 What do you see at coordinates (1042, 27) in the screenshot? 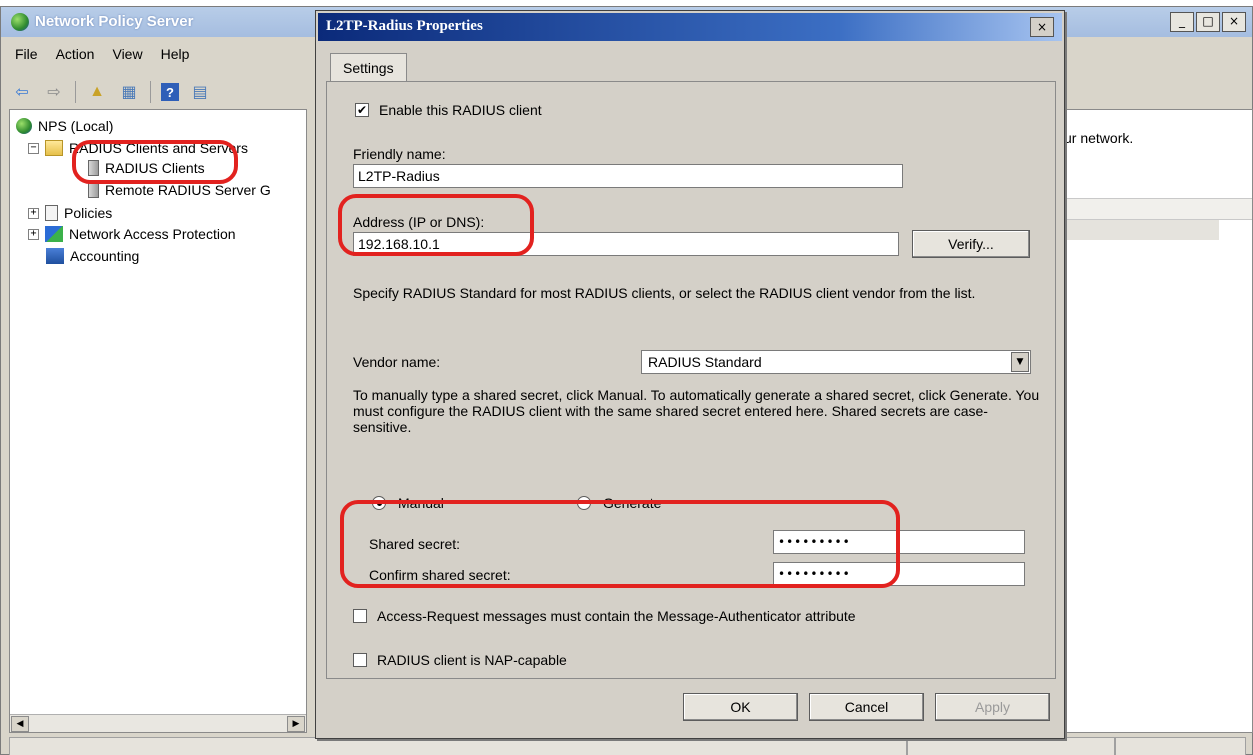
I see `dialog-close-button: ×` at bounding box center [1042, 27].